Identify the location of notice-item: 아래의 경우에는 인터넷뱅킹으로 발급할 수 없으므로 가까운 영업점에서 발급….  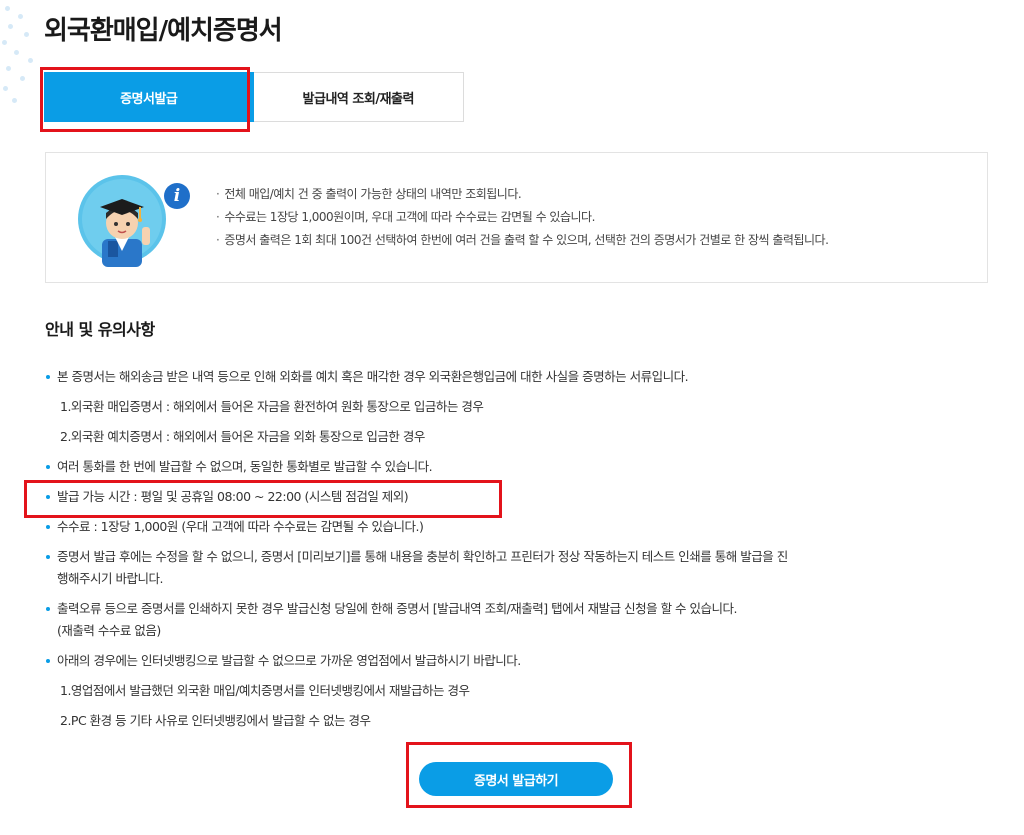
(525, 661).